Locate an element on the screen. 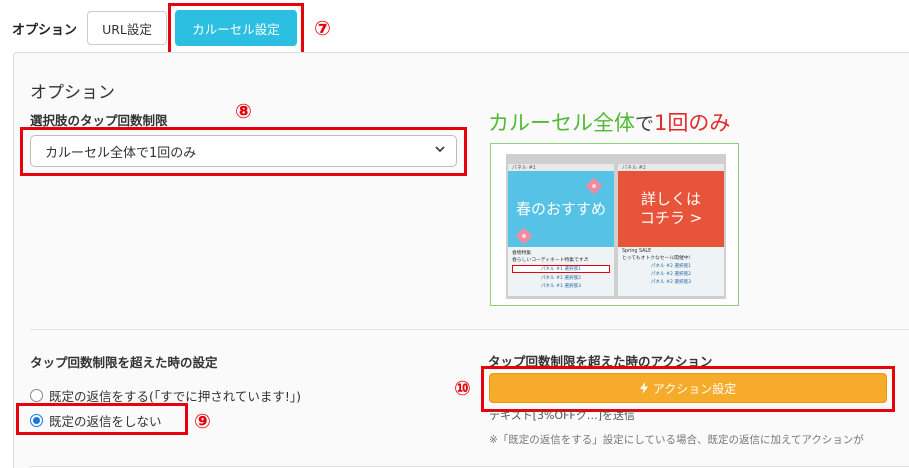 This screenshot has width=909, height=468. heading-part-1: カルーセル全体 is located at coordinates (561, 123).